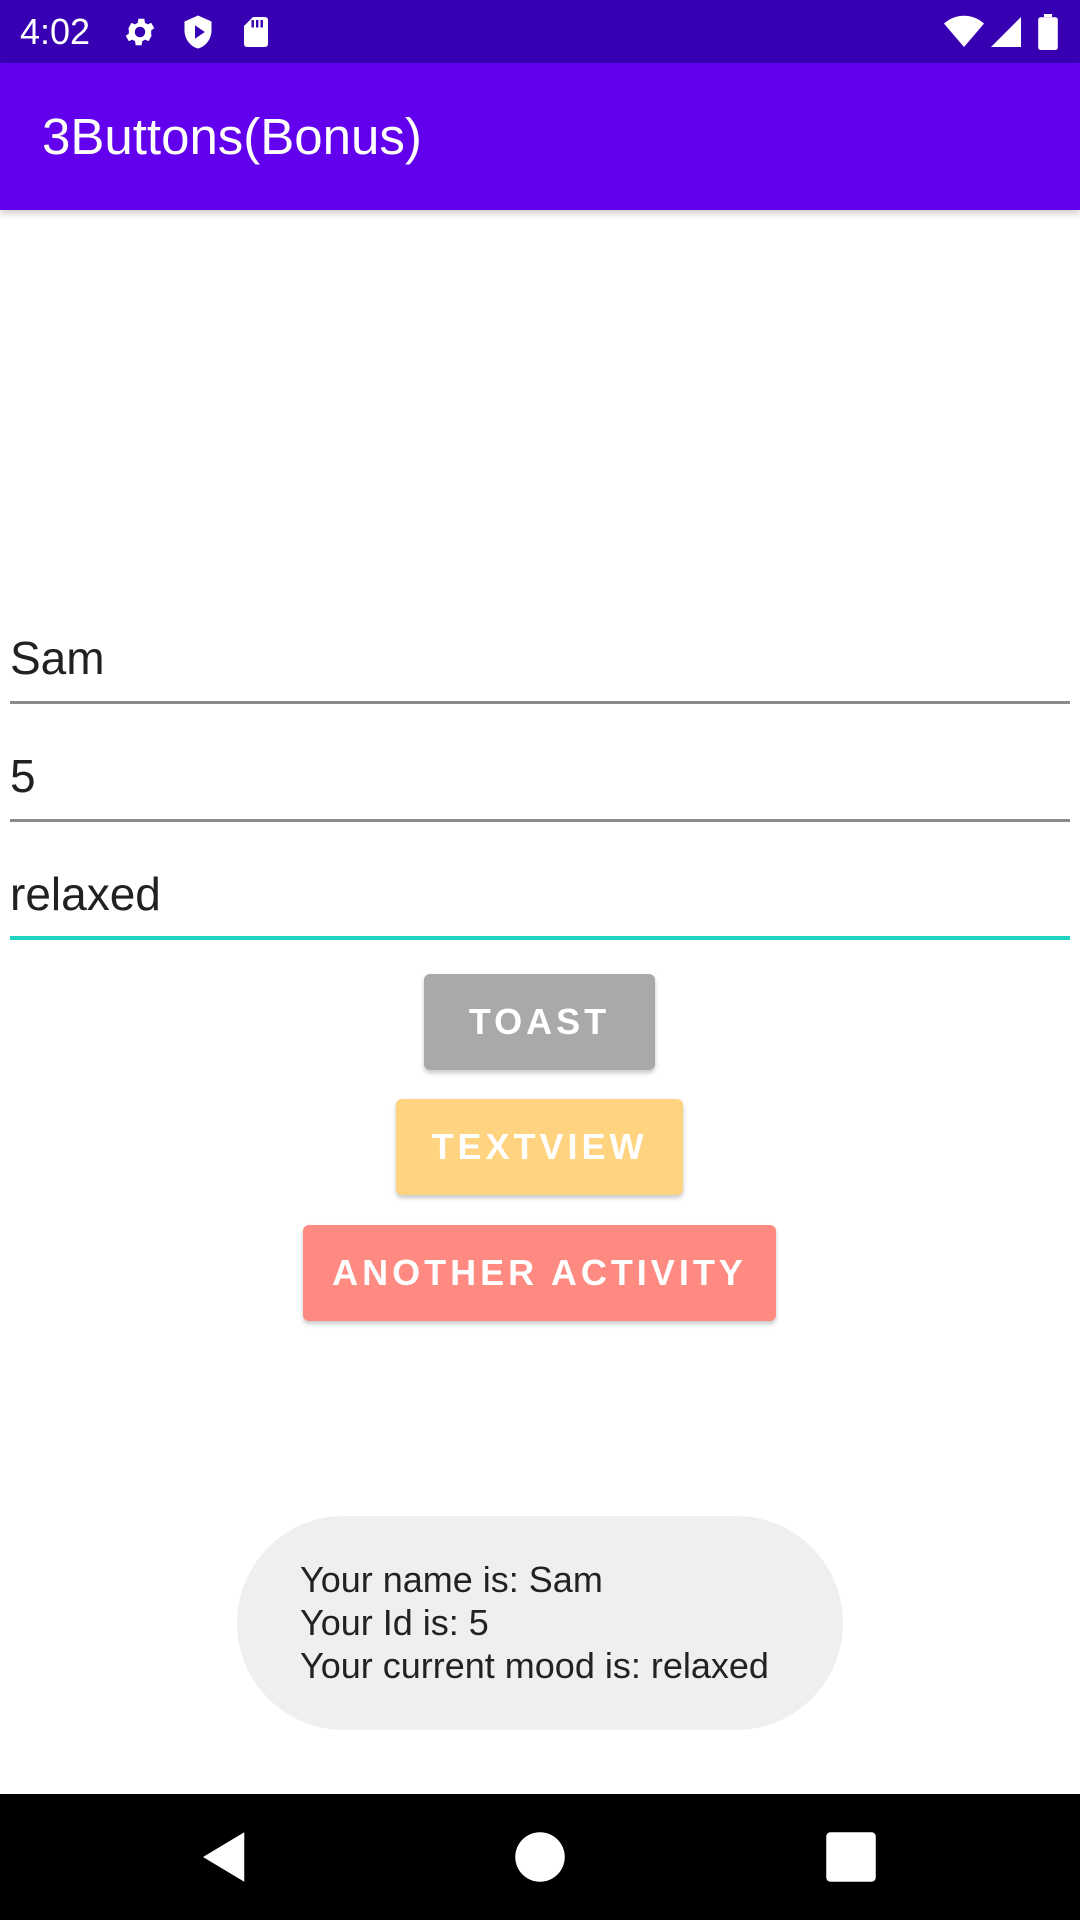  Describe the element at coordinates (451, 1579) in the screenshot. I see `toast-line-name: Your name is: Sam` at that location.